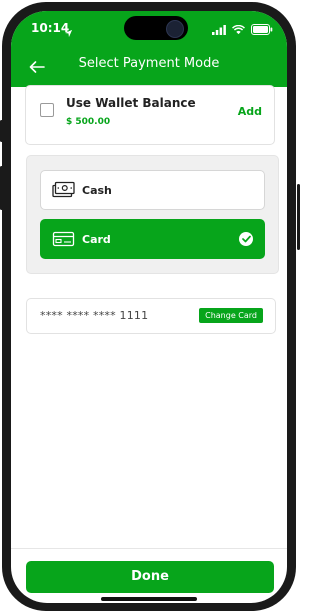  What do you see at coordinates (64, 190) in the screenshot?
I see `cash-icon` at bounding box center [64, 190].